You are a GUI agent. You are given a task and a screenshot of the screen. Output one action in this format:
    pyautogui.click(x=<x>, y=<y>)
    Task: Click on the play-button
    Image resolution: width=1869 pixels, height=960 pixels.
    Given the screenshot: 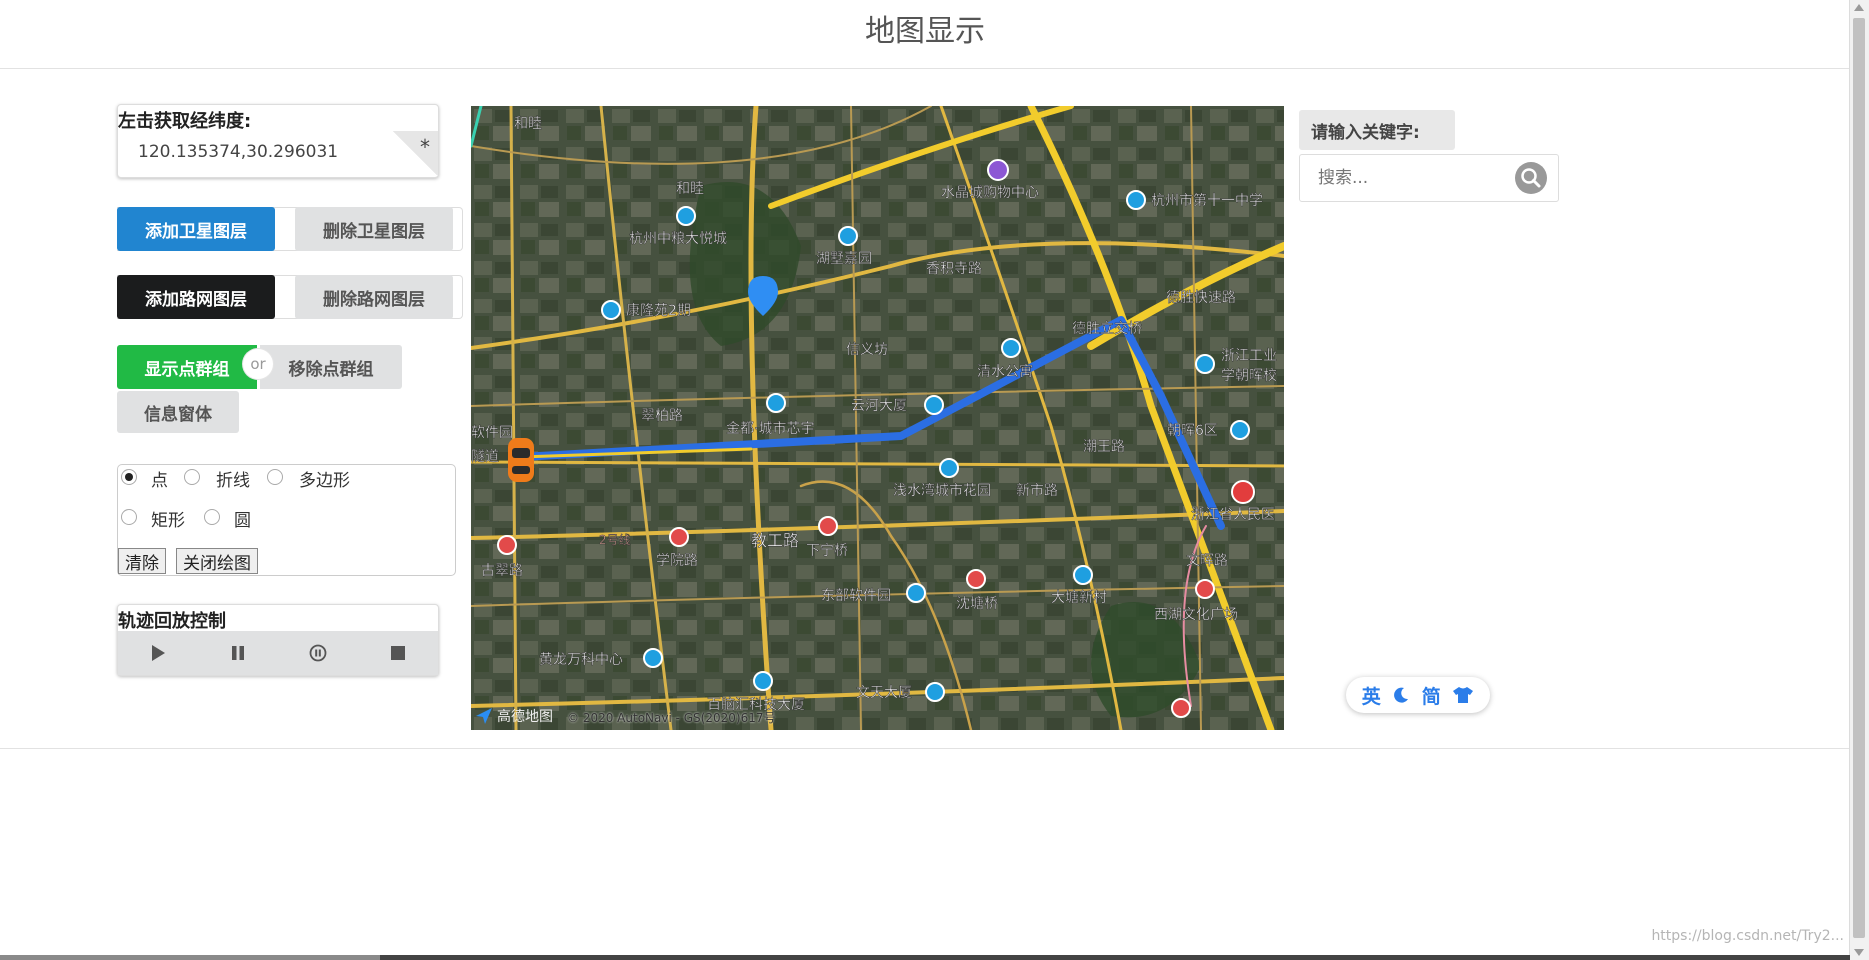 What is the action you would take?
    pyautogui.click(x=158, y=653)
    